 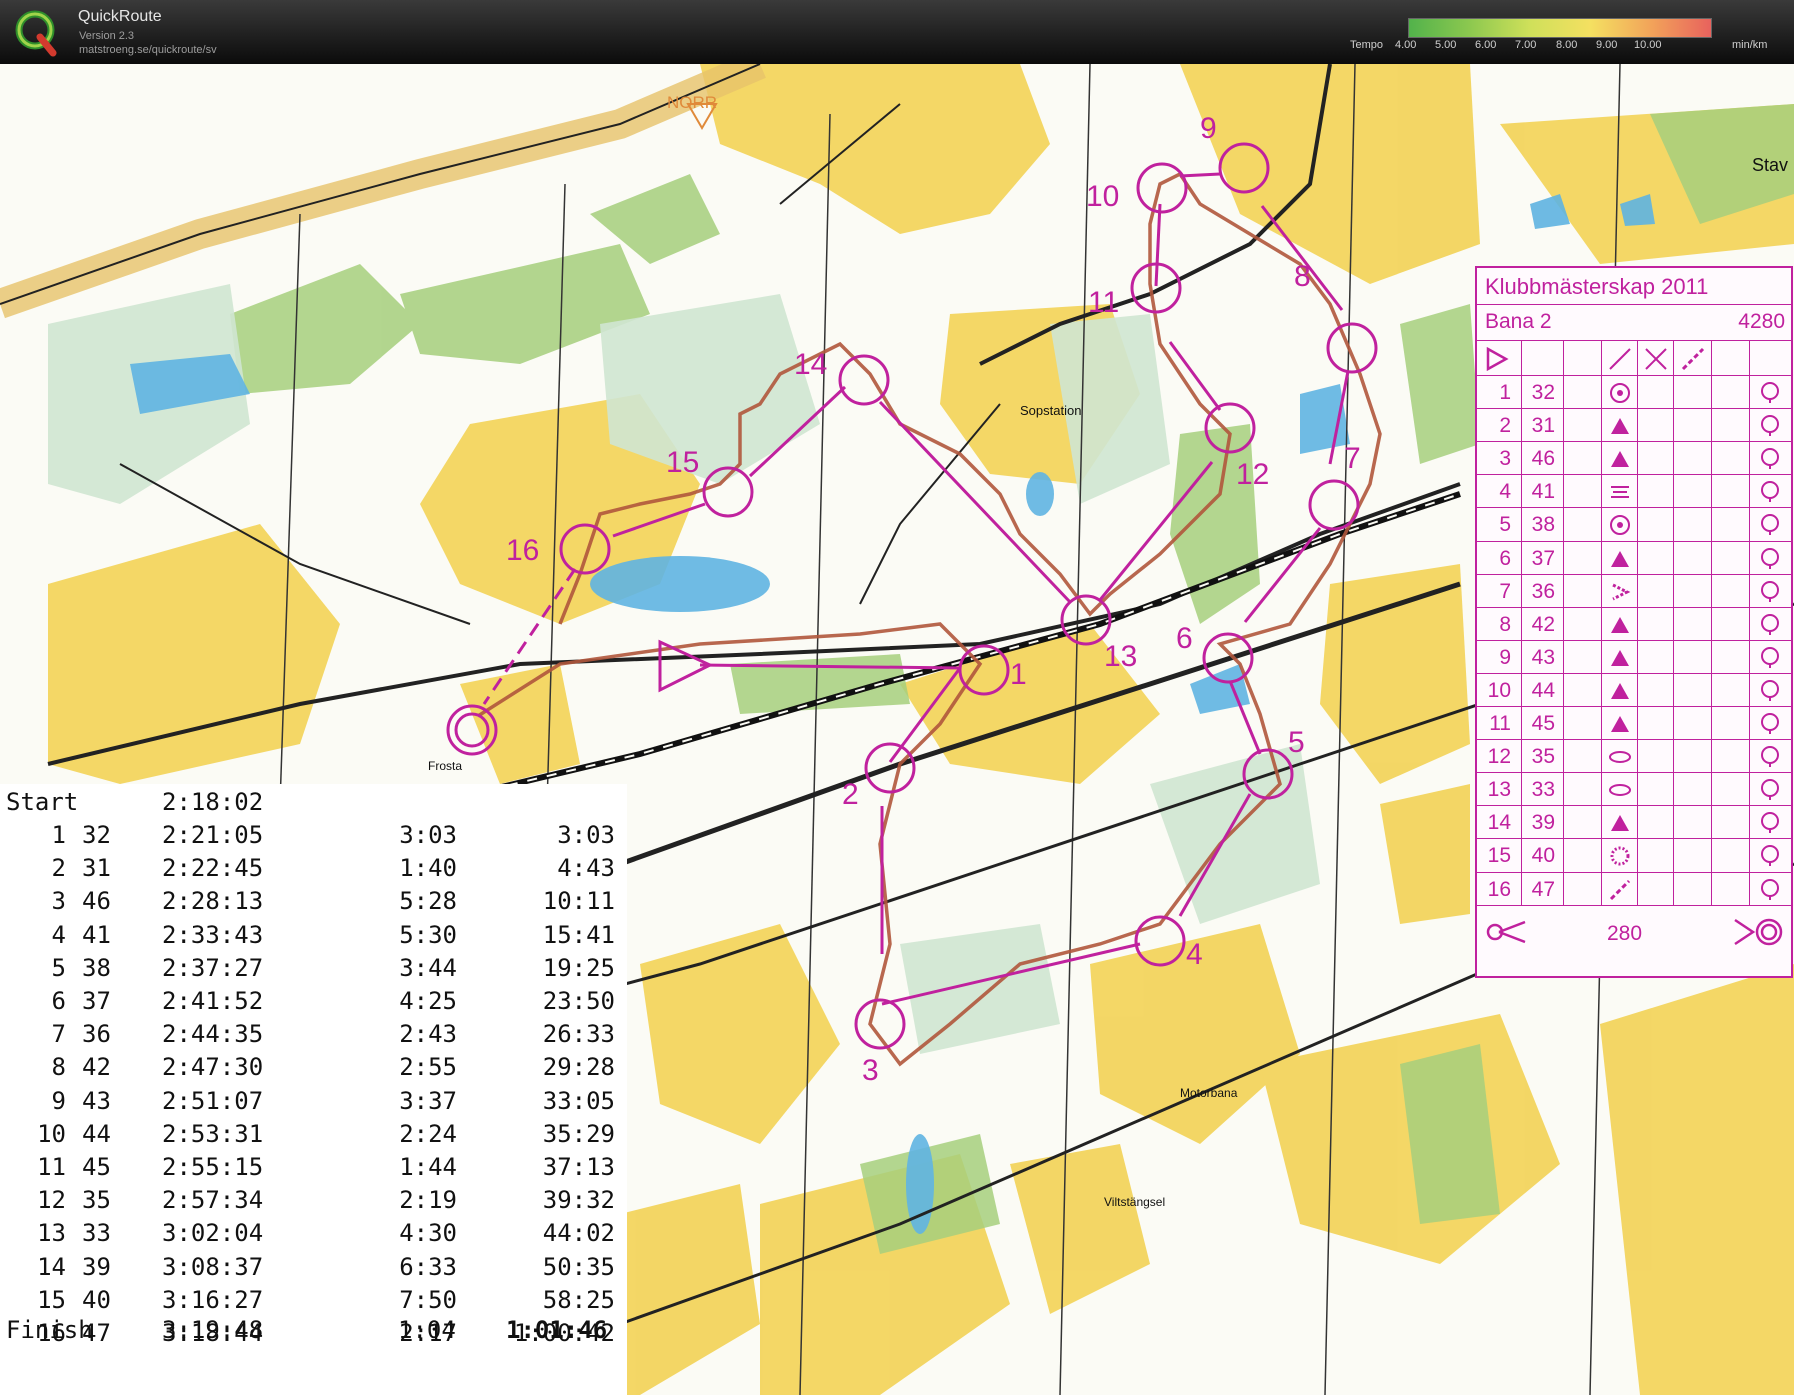 What do you see at coordinates (1634, 459) in the screenshot?
I see `control-description-row: 3 46` at bounding box center [1634, 459].